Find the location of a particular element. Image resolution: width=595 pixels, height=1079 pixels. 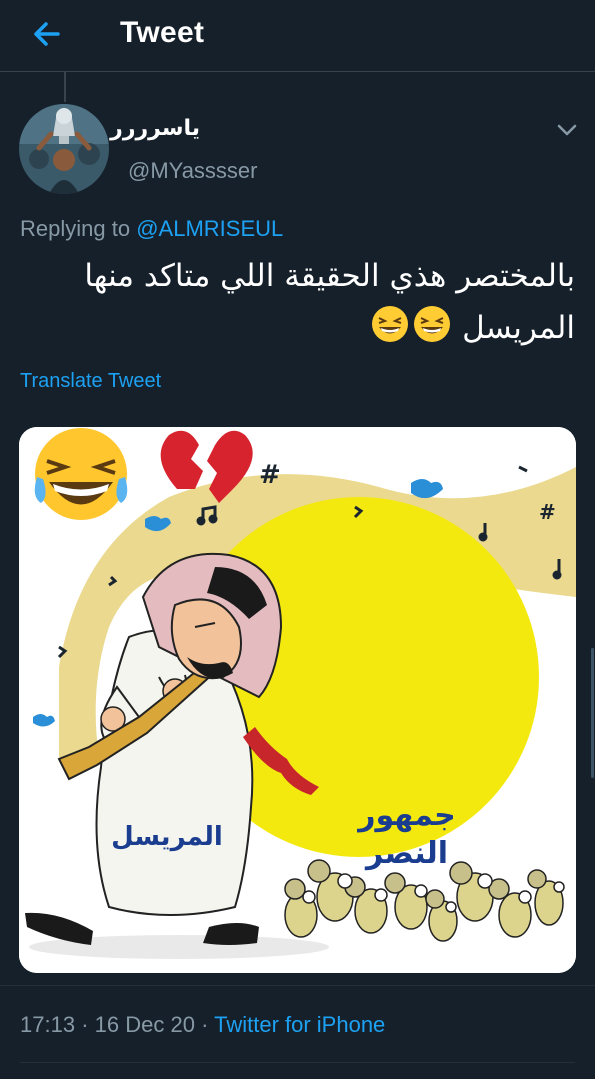

replying-to-mention: @ALMRISEUL is located at coordinates (209, 228).